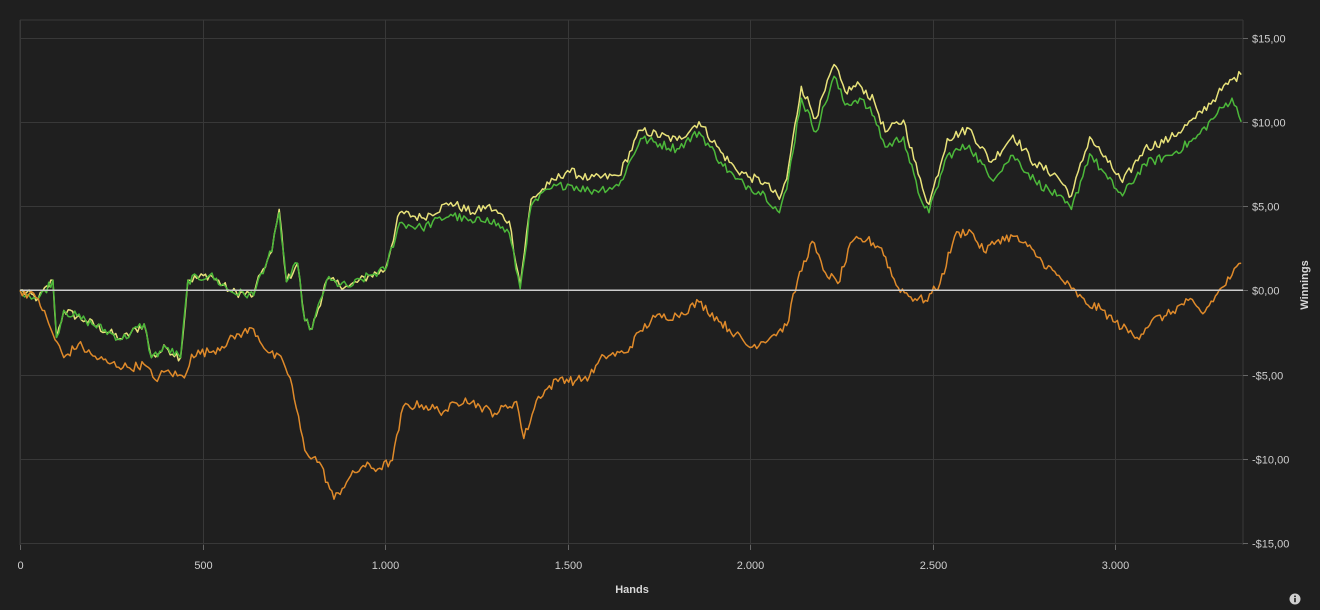 The image size is (1320, 610). What do you see at coordinates (632, 590) in the screenshot?
I see `x-axis-title: Hands` at bounding box center [632, 590].